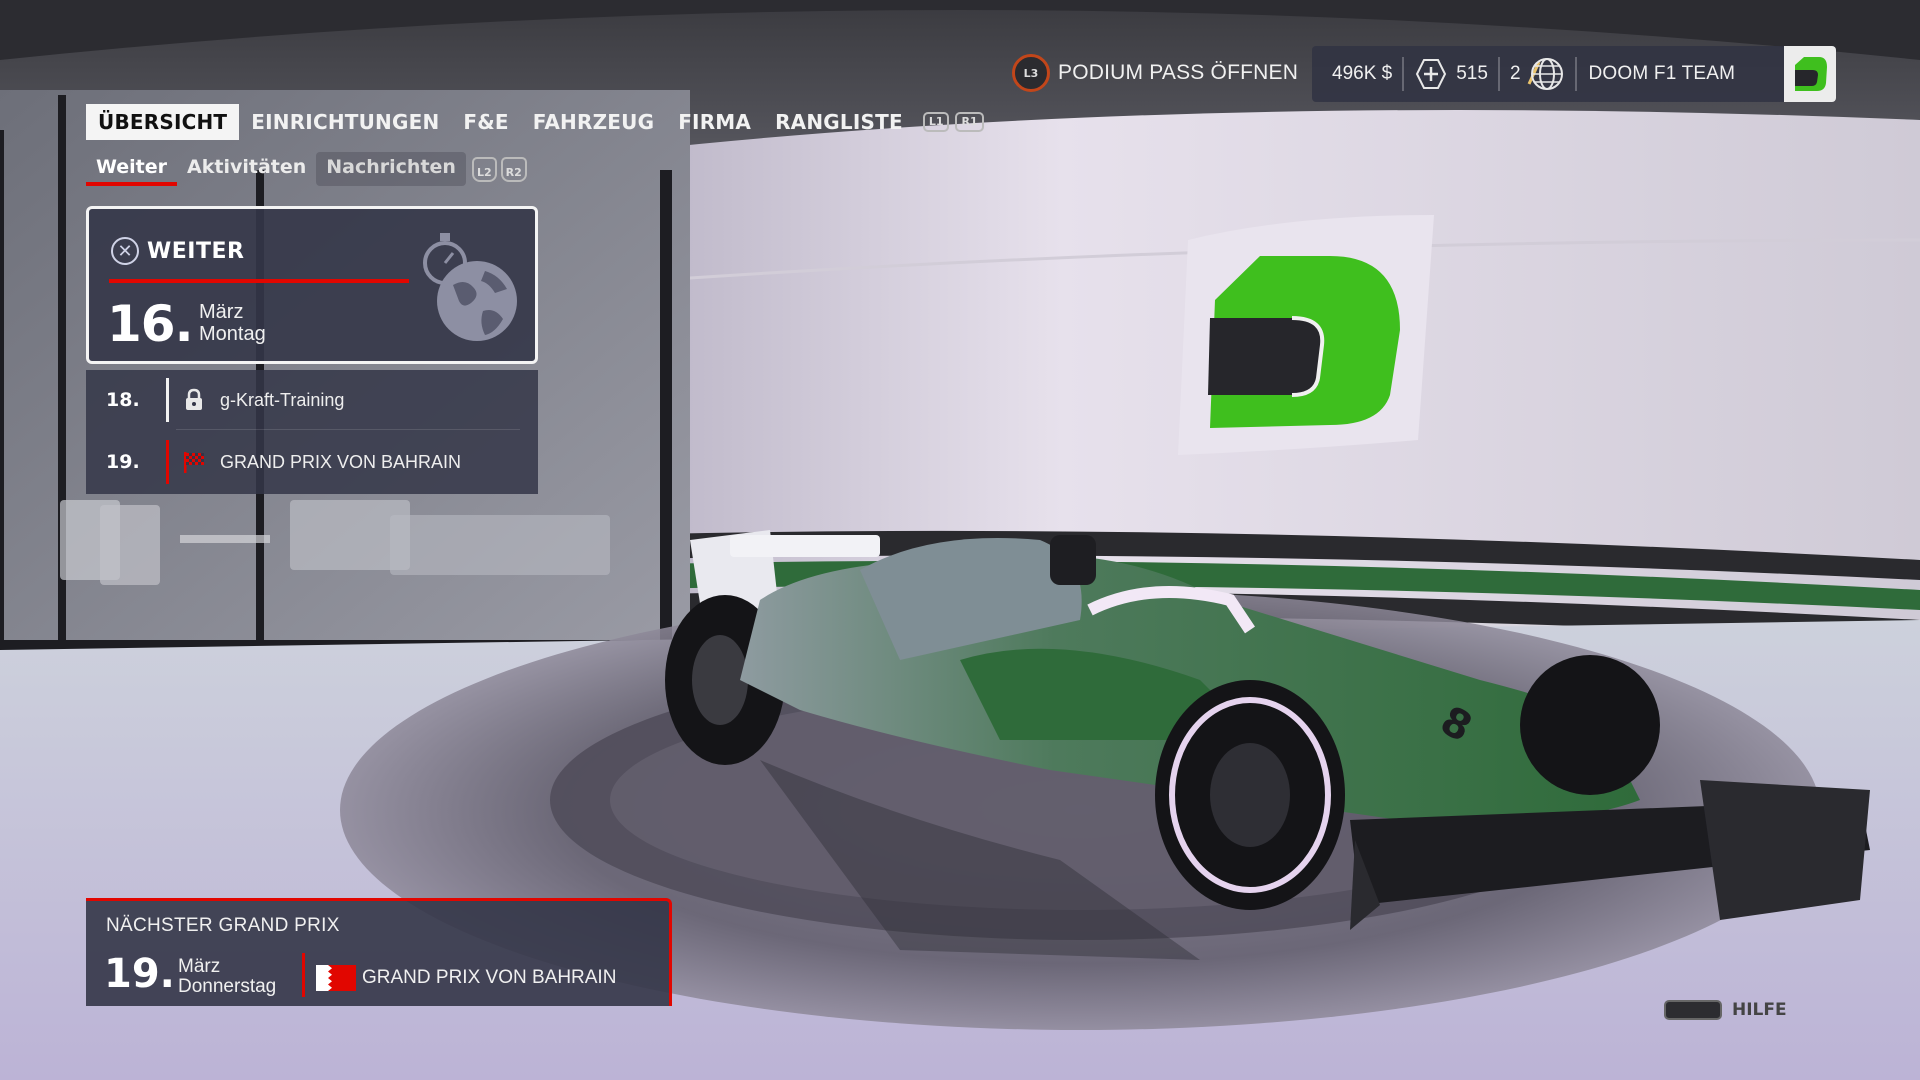 The width and height of the screenshot is (1920, 1080). What do you see at coordinates (196, 251) in the screenshot?
I see `continue-card-title: WEITER` at bounding box center [196, 251].